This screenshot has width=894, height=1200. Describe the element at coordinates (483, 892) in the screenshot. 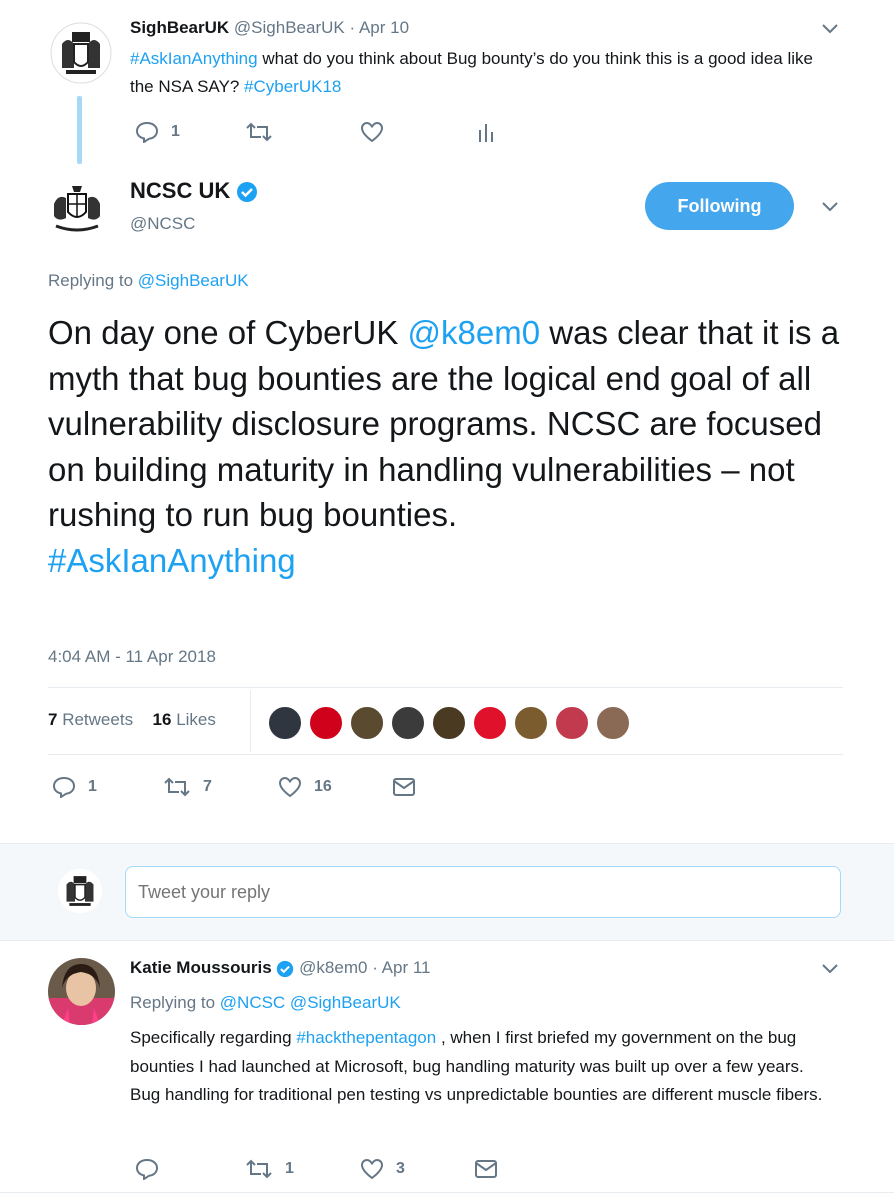

I see `reply-input` at that location.